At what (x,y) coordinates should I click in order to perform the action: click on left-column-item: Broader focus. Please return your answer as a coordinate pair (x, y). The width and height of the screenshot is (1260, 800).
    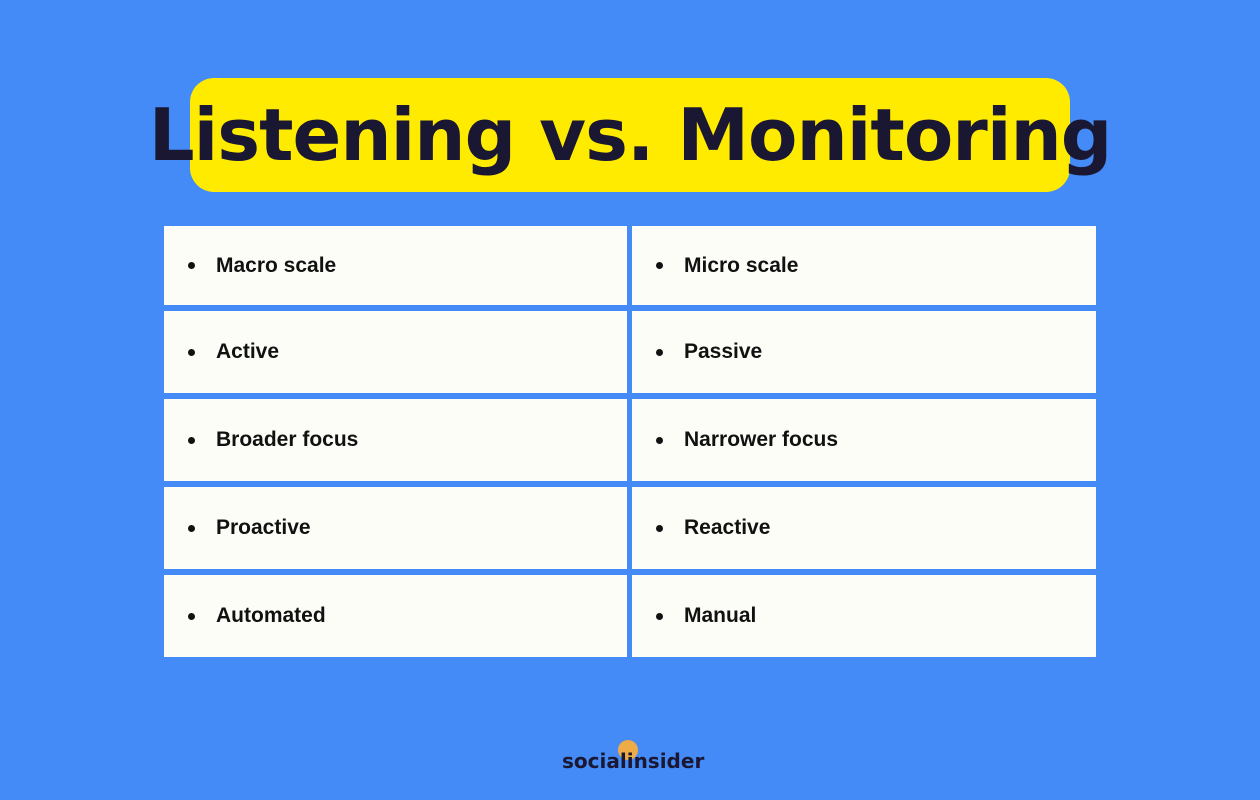
    Looking at the image, I should click on (395, 440).